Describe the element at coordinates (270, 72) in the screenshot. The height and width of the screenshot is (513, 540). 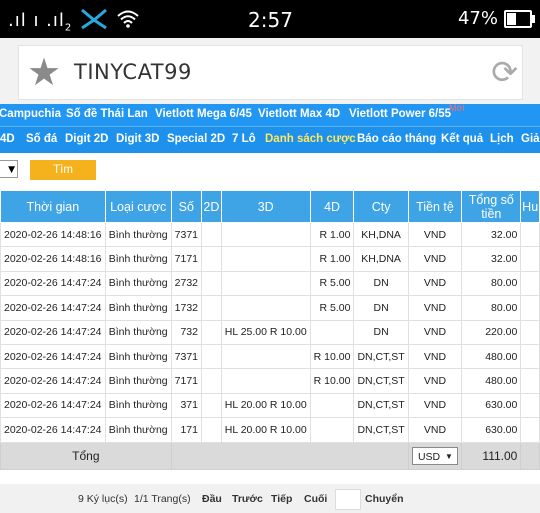
I see `address-bar: ★ TINYCAT99 ⟳` at that location.